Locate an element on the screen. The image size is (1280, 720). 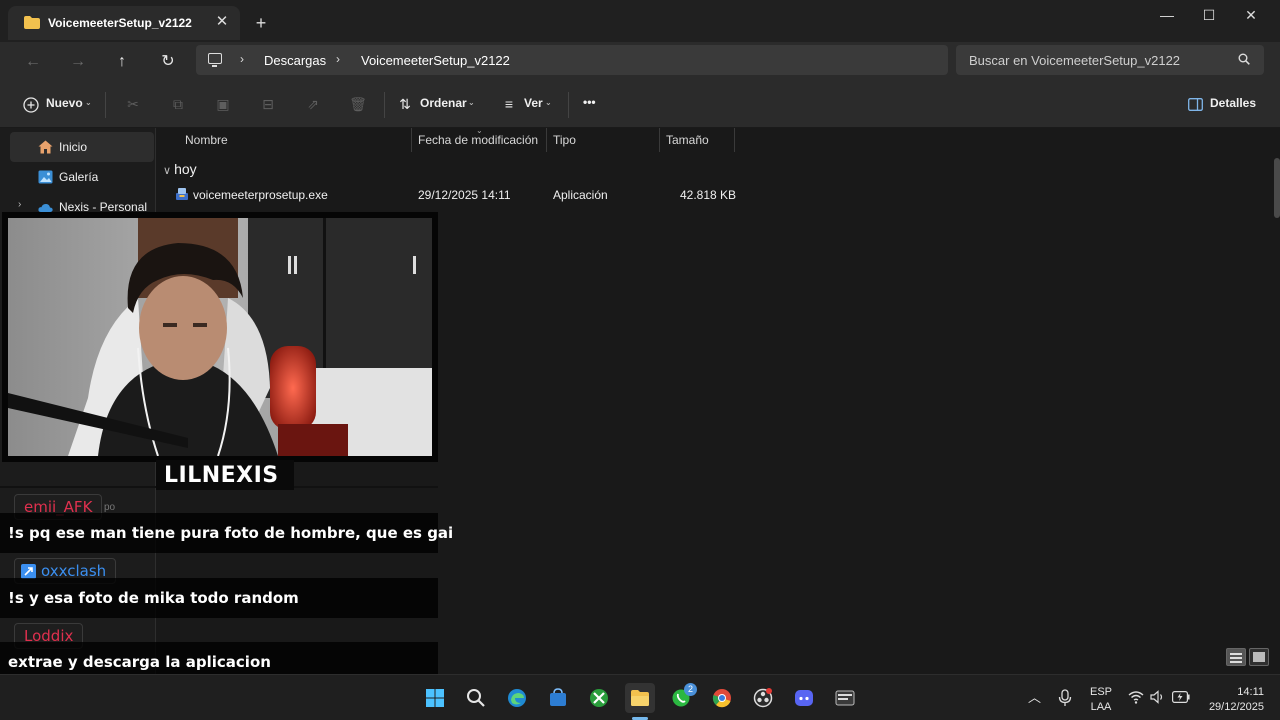
language-indicator: ESP LAA is located at coordinates (1101, 700).